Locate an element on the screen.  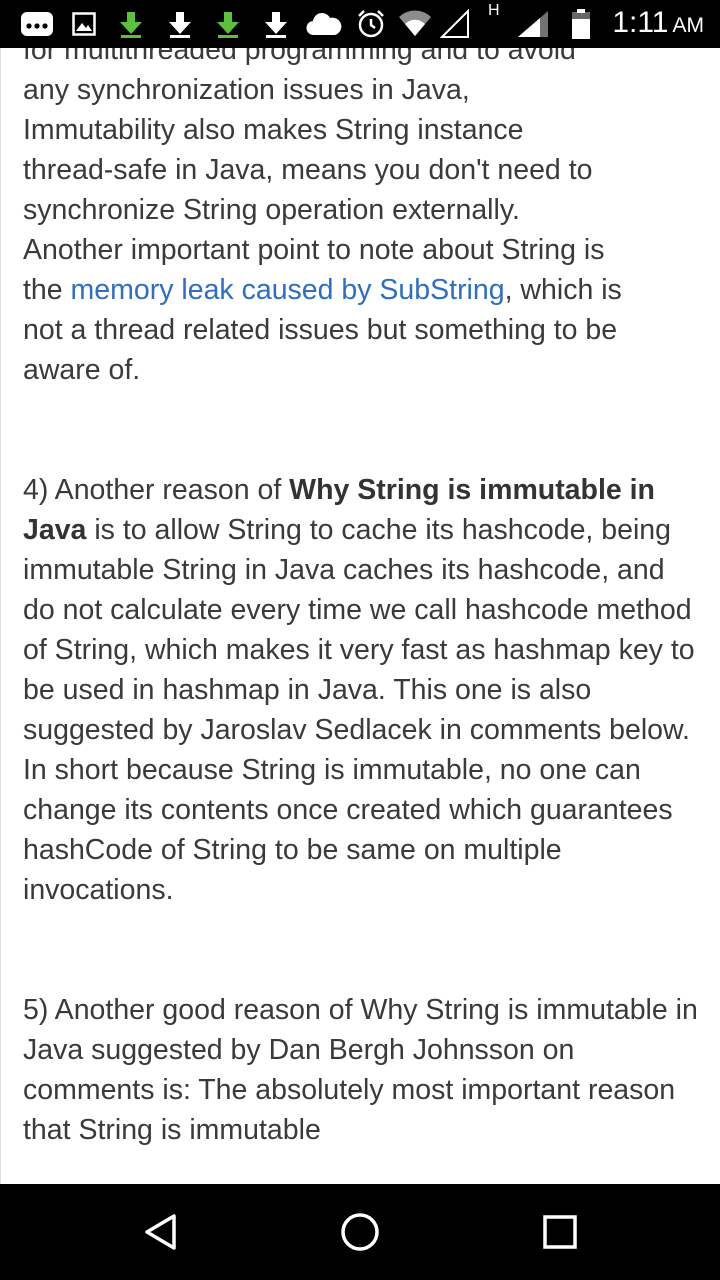
more-icon is located at coordinates (37, 24).